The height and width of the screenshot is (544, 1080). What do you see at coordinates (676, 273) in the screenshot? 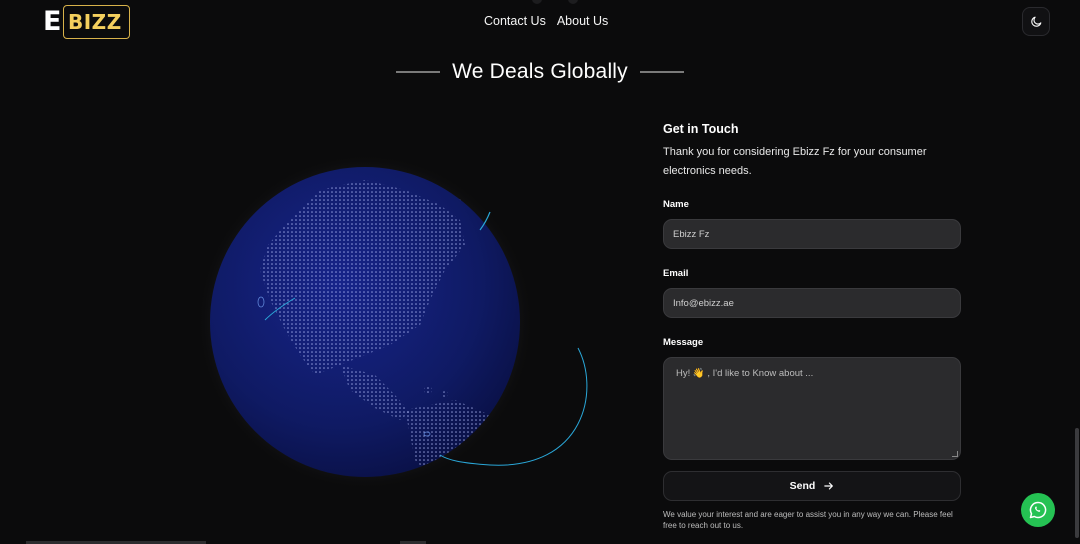
I see `email-label: Email` at bounding box center [676, 273].